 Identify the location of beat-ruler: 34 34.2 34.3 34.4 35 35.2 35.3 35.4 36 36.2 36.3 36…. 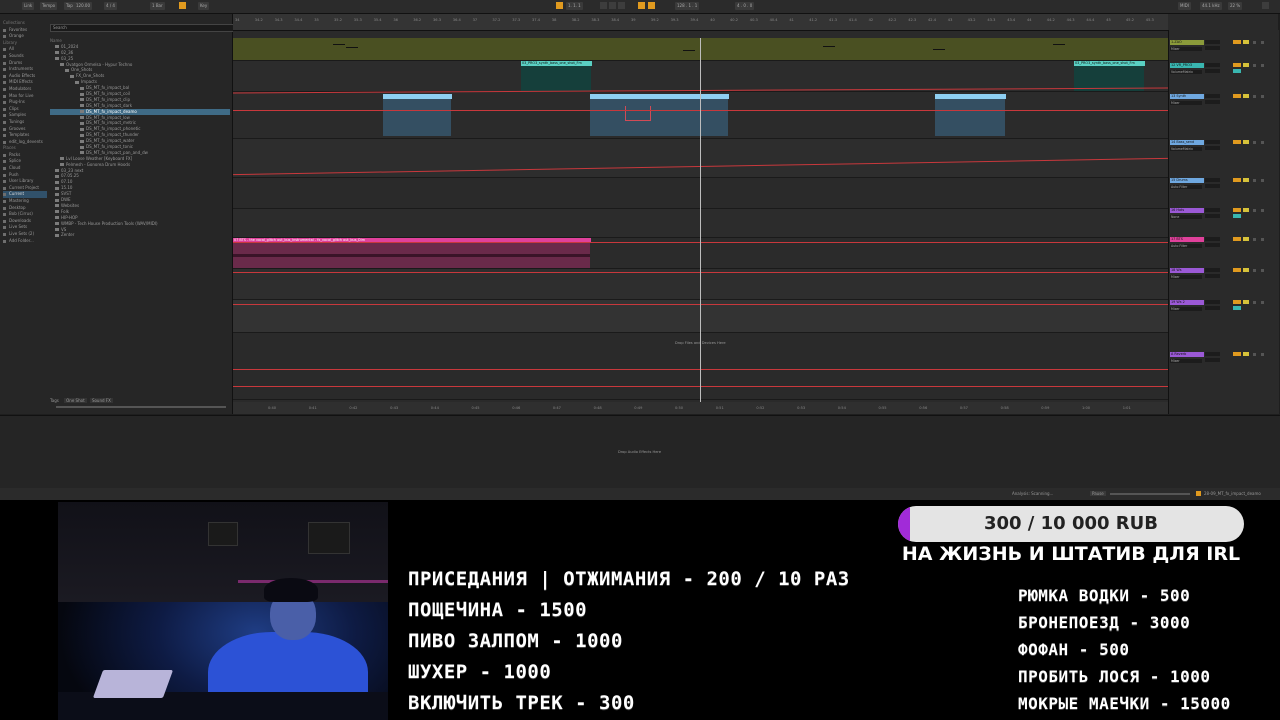
(700, 22).